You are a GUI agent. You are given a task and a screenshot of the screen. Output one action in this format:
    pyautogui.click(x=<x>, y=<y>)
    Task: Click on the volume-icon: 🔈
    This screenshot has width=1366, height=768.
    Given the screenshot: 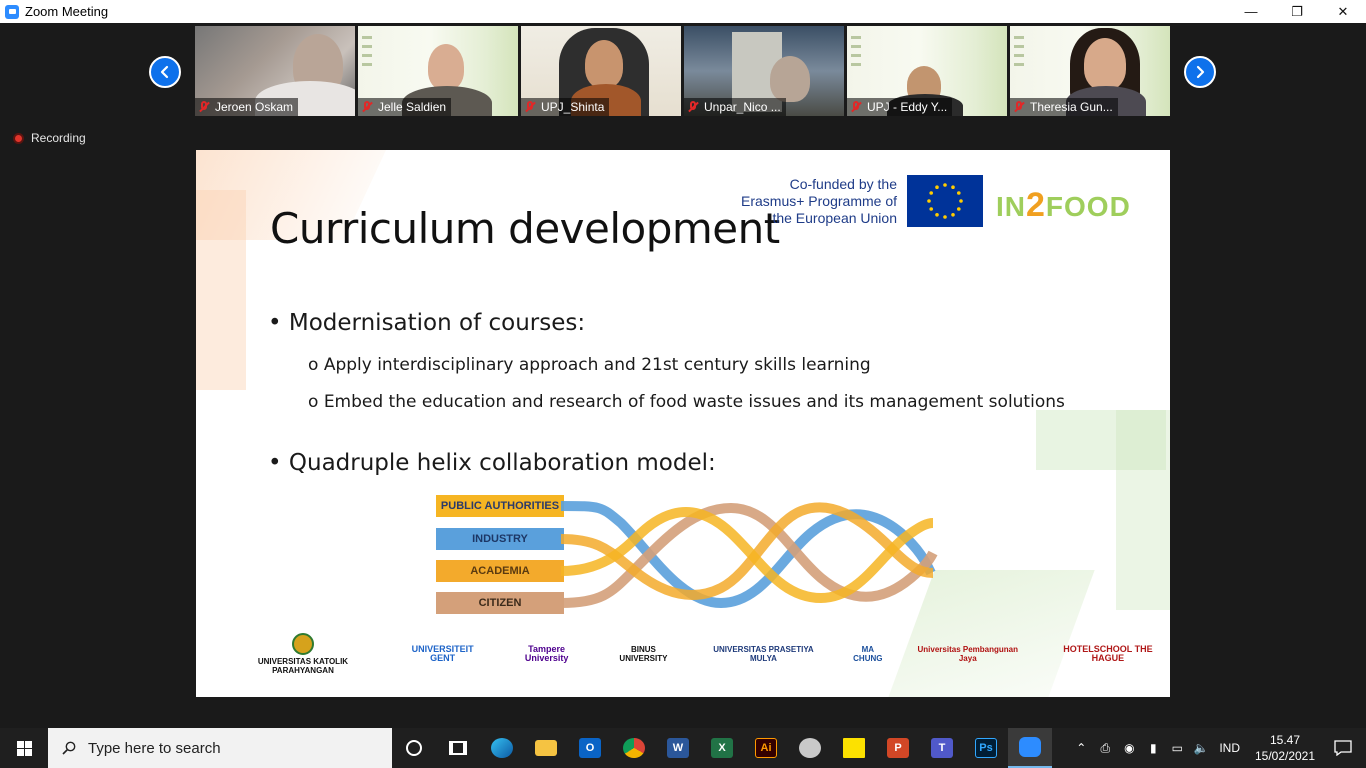 What is the action you would take?
    pyautogui.click(x=1201, y=748)
    